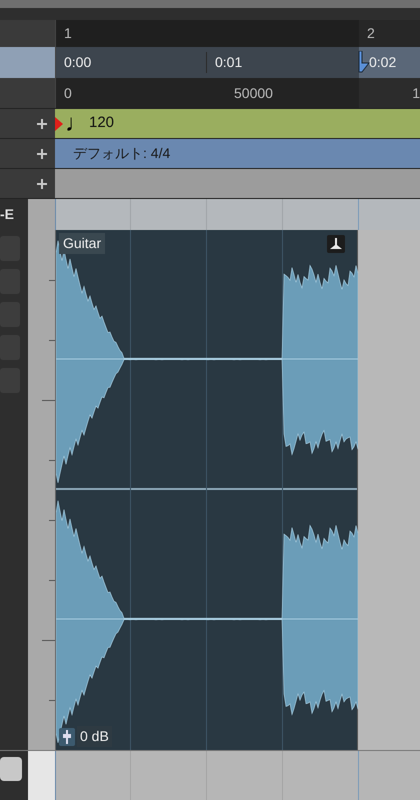 This screenshot has height=800, width=420. Describe the element at coordinates (253, 93) in the screenshot. I see `sample-label: 50000` at that location.